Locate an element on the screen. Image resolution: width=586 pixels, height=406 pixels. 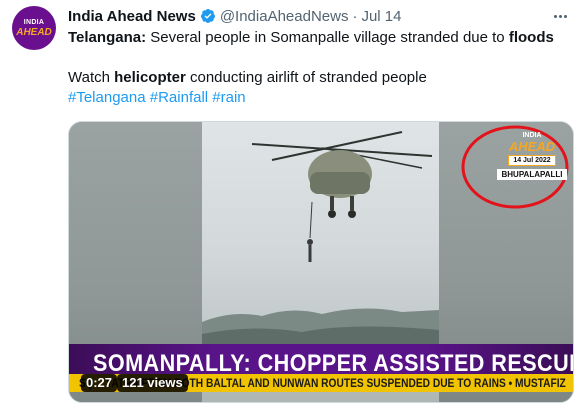
avatar-text-line1: INDIA is located at coordinates (34, 22).